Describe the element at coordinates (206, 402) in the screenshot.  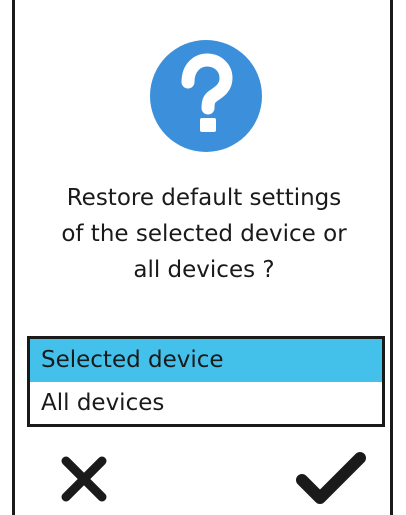
I see `option-all-devices: All devices` at that location.